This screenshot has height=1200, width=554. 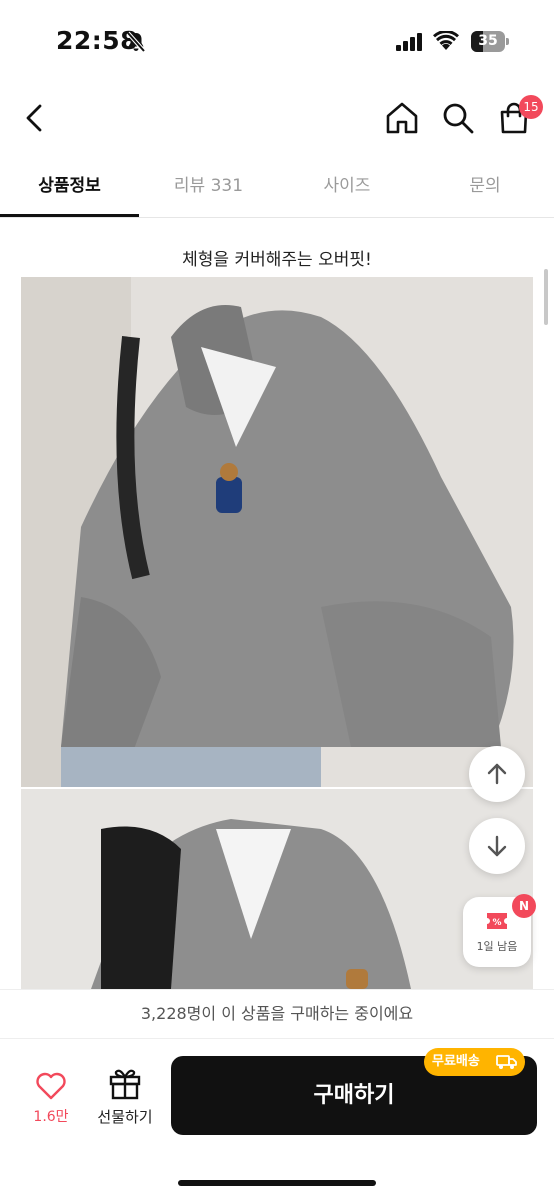 I want to click on scrollbar-thumb, so click(x=546, y=297).